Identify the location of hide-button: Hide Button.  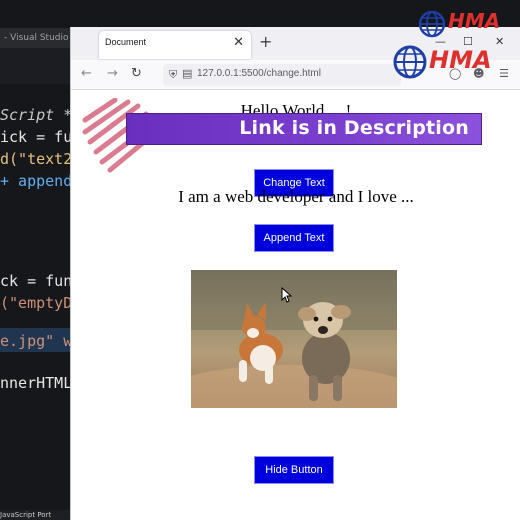
(294, 470).